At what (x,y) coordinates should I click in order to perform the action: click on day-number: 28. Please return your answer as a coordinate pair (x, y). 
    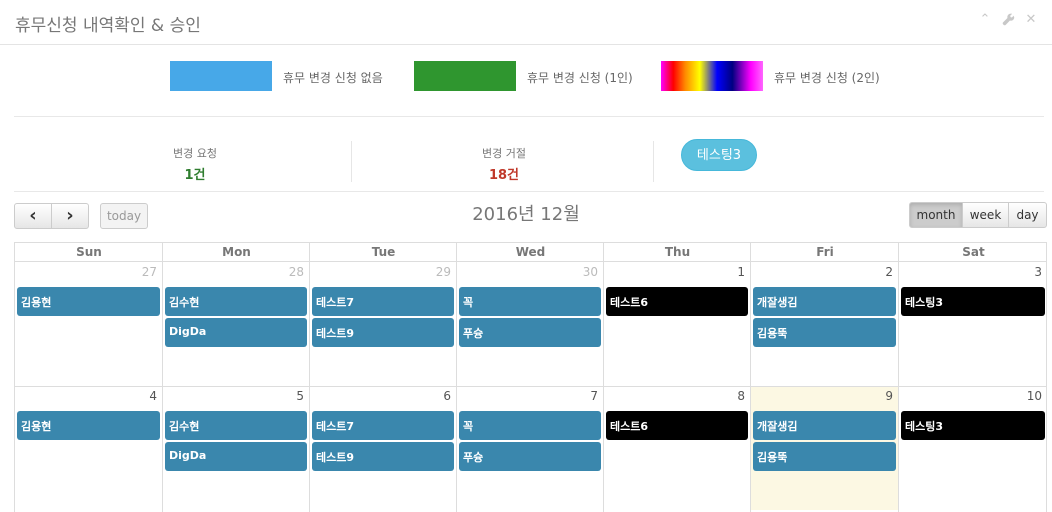
    Looking at the image, I should click on (233, 272).